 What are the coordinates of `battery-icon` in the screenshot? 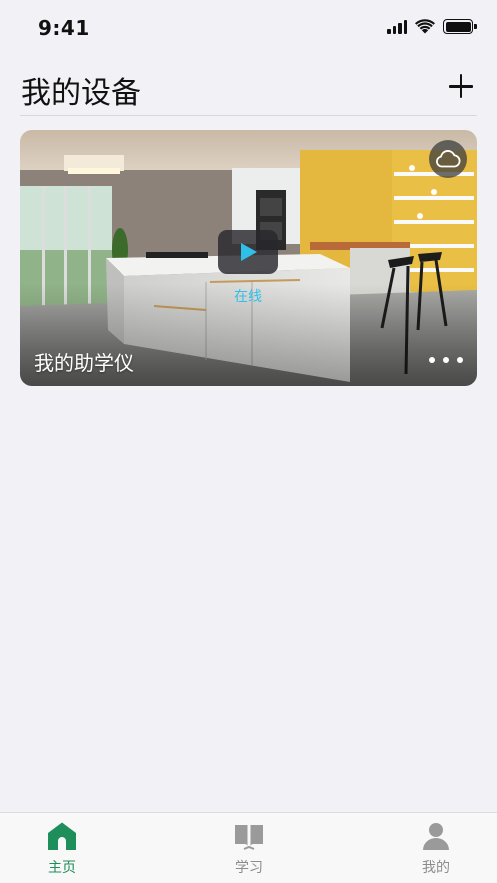 It's located at (460, 26).